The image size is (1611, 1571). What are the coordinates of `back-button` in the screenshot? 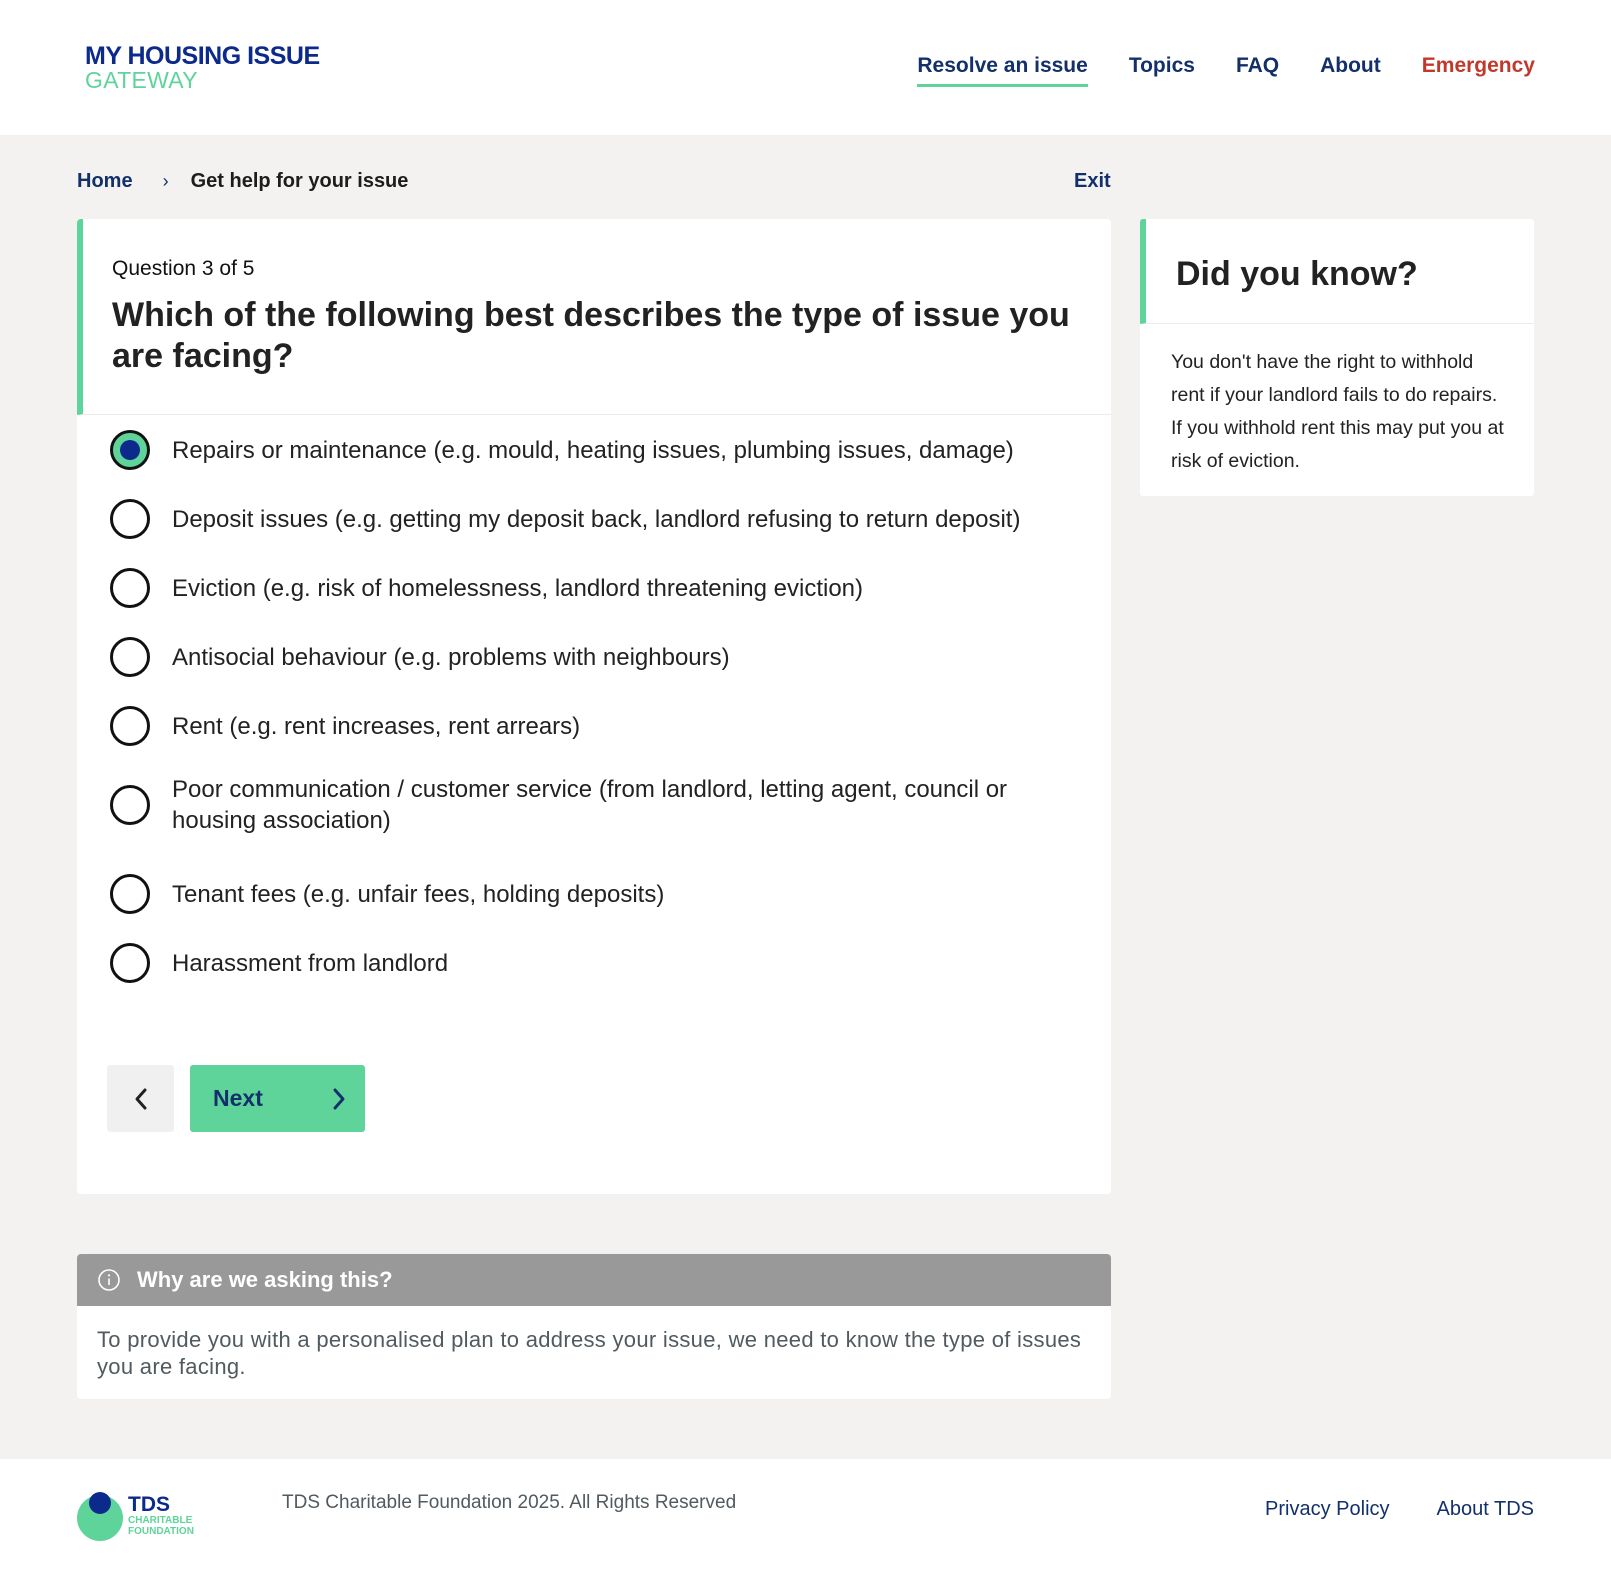 It's located at (140, 1098).